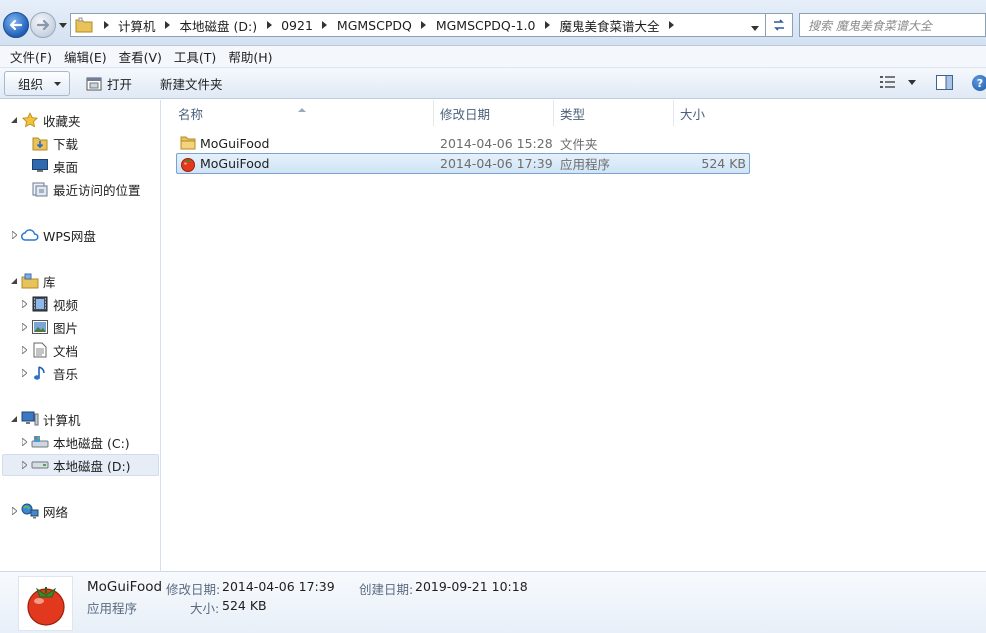 The height and width of the screenshot is (633, 986). I want to click on file-thumbnail, so click(45, 603).